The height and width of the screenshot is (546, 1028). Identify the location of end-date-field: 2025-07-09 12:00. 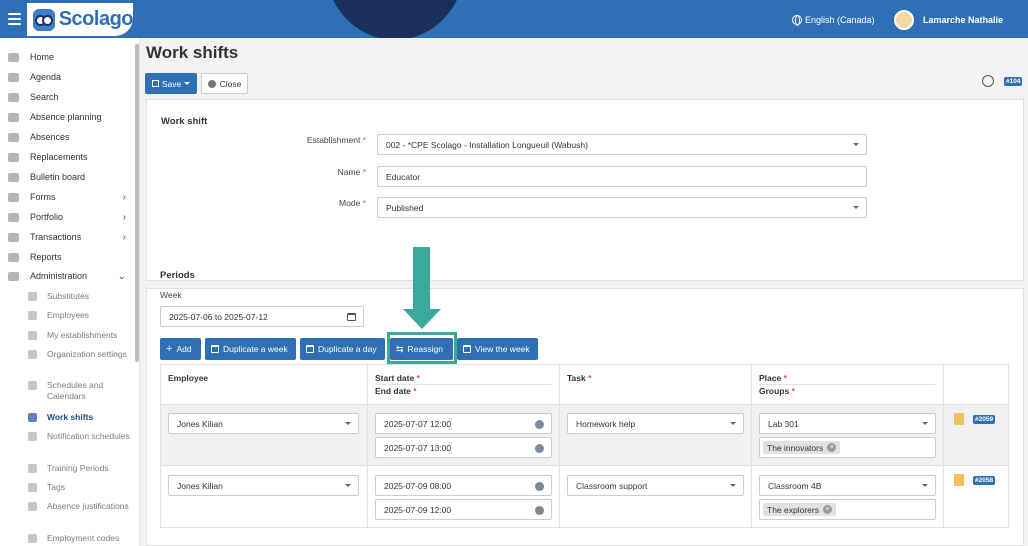
(463, 509).